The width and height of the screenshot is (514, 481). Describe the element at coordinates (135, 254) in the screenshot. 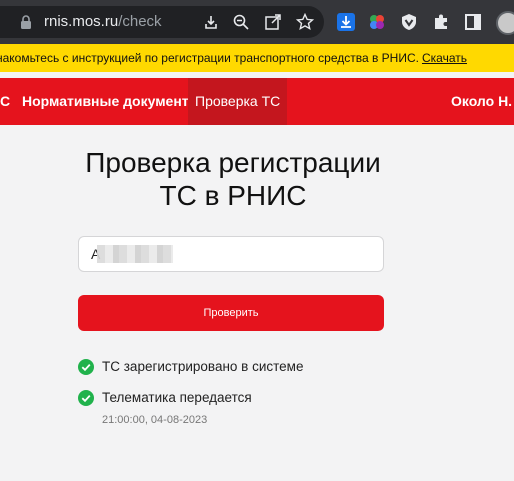

I see `redacted-value-mask` at that location.